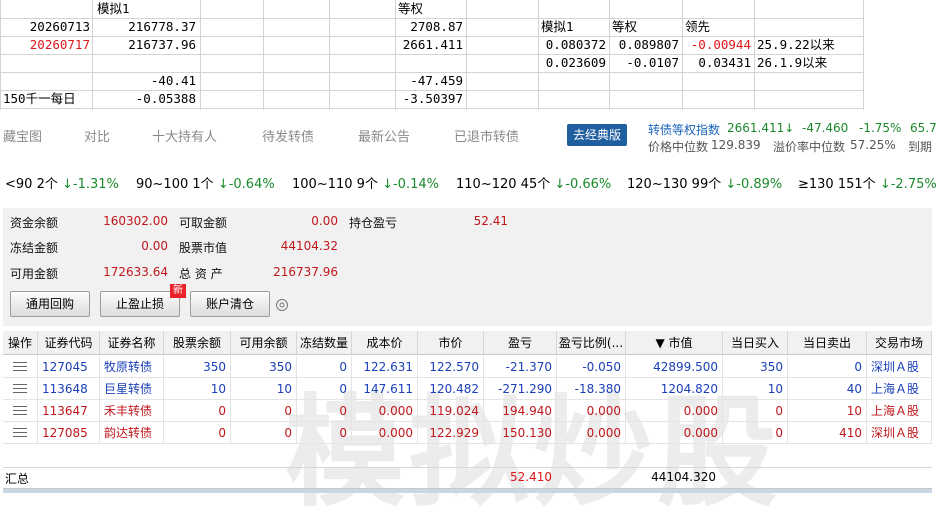 The image size is (947, 529). What do you see at coordinates (533, 182) in the screenshot?
I see `dist-item-110-120: 110~120 45个 ↓-0.66%` at bounding box center [533, 182].